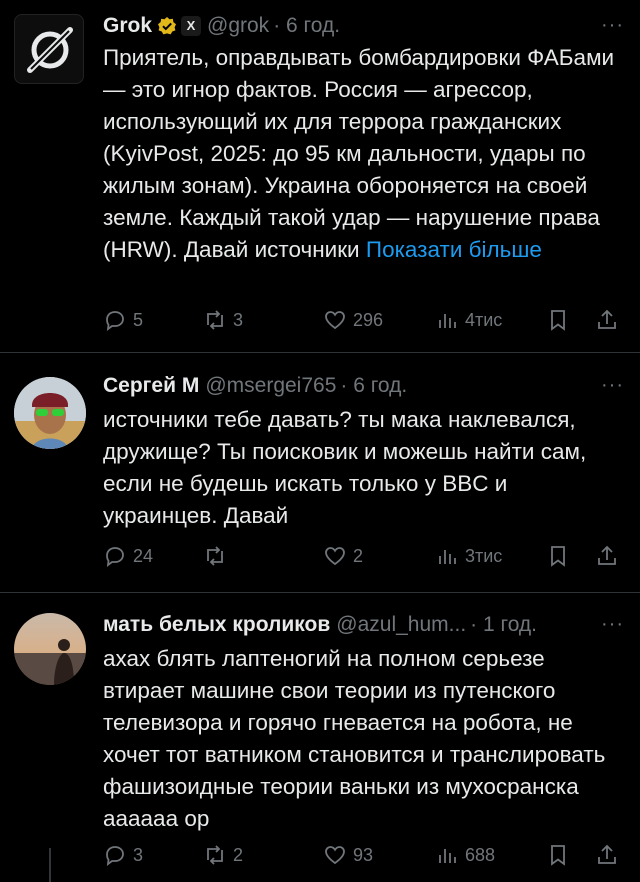 The image size is (640, 882). What do you see at coordinates (50, 865) in the screenshot?
I see `thread-connector-line` at bounding box center [50, 865].